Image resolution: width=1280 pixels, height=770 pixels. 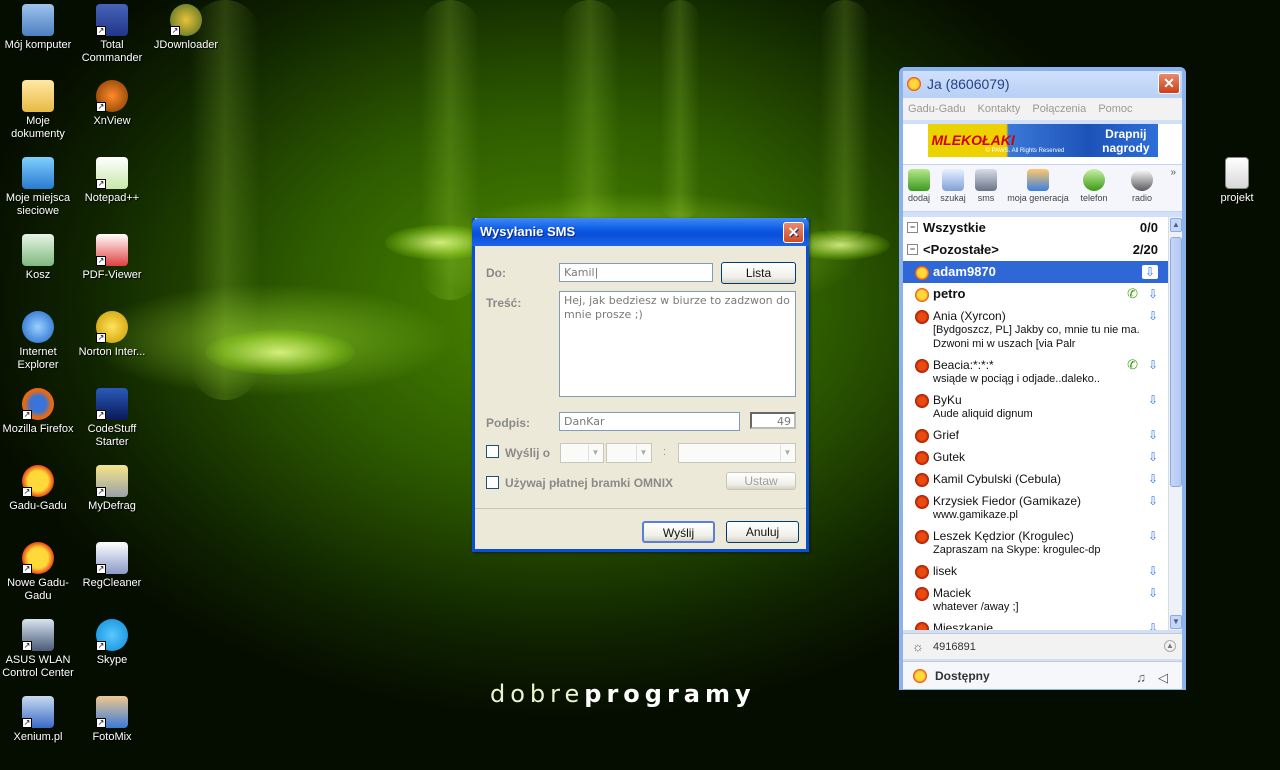 I want to click on desktop-icon-network-places: Moje miejsca sieciowe, so click(x=38, y=187).